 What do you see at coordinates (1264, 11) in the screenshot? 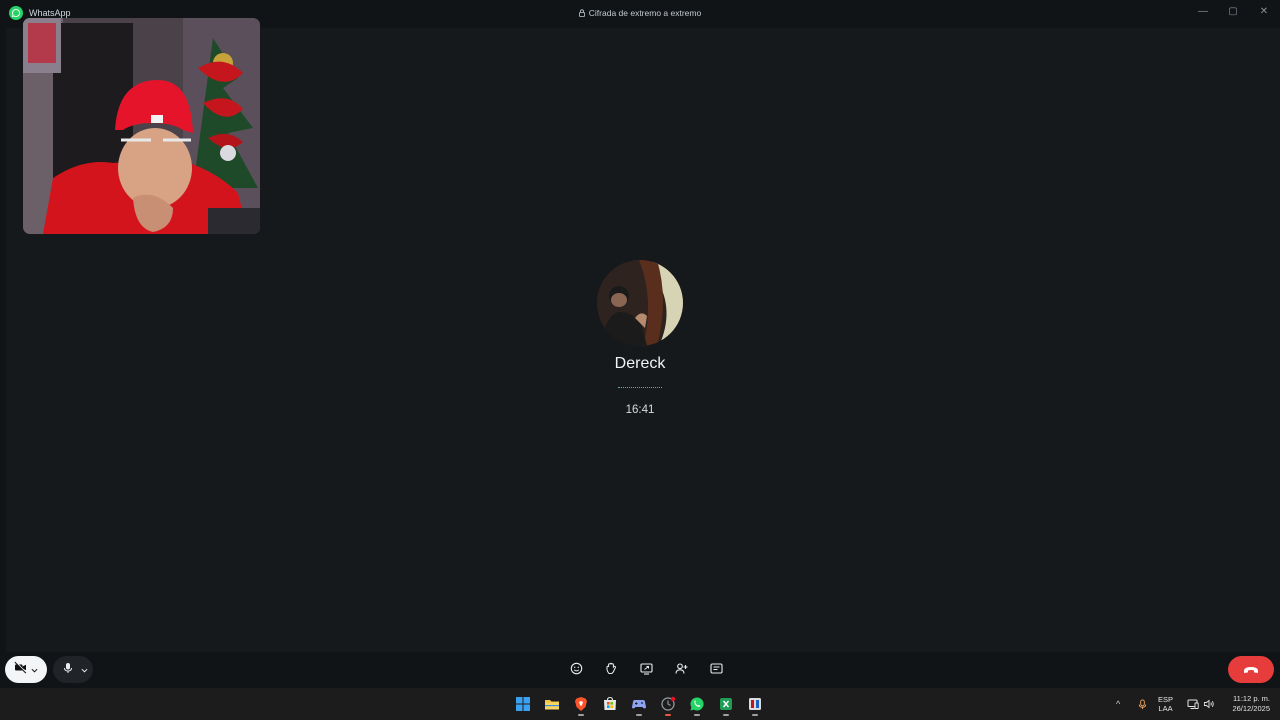
I see `close-button: ✕` at bounding box center [1264, 11].